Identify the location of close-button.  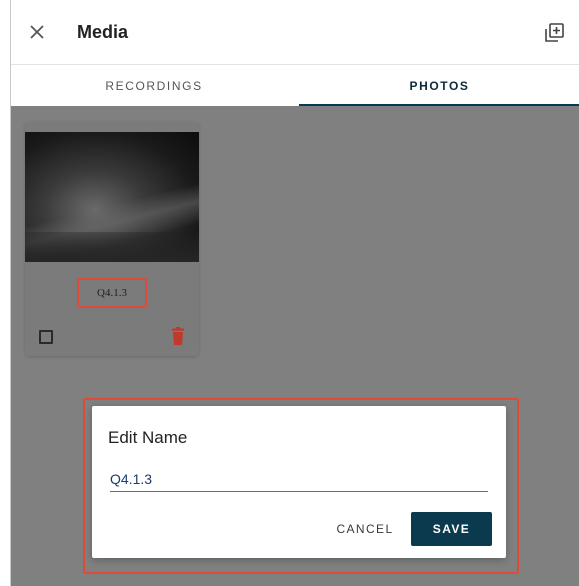
(37, 32).